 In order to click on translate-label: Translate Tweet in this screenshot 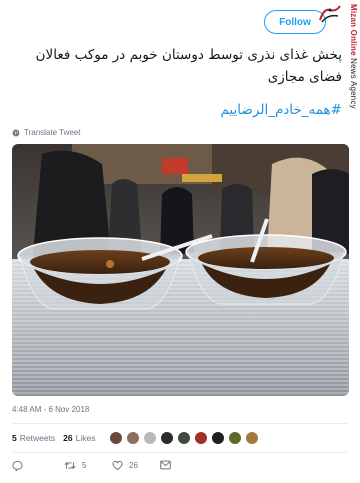, I will do `click(52, 132)`.